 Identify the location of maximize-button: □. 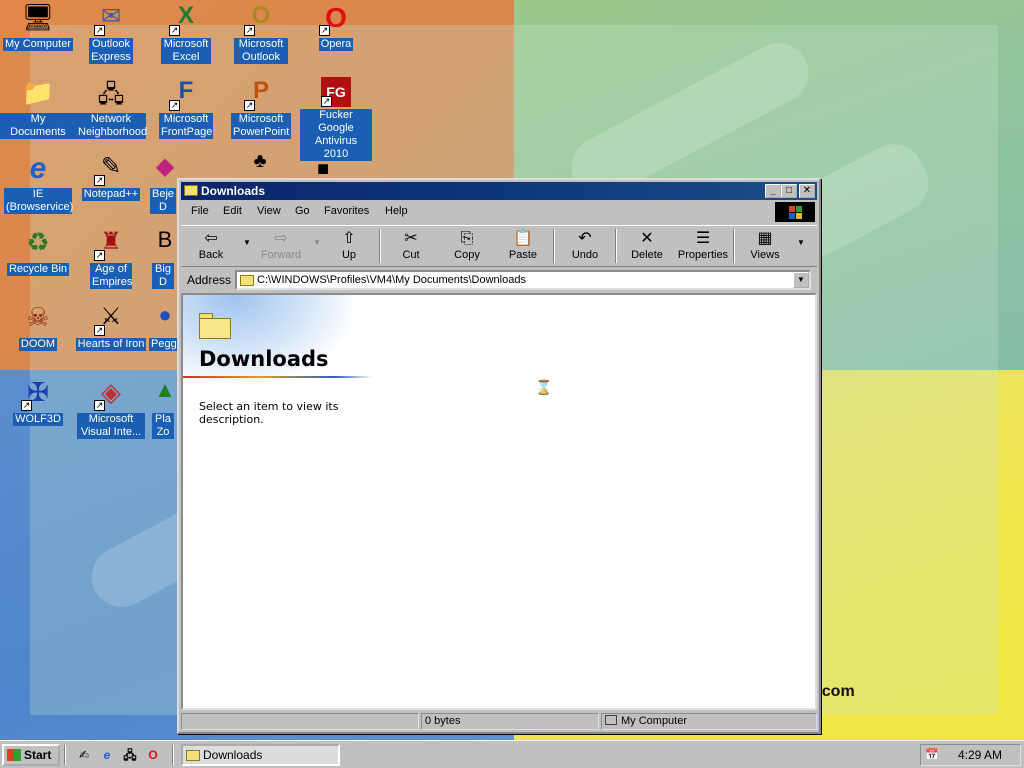
(789, 191).